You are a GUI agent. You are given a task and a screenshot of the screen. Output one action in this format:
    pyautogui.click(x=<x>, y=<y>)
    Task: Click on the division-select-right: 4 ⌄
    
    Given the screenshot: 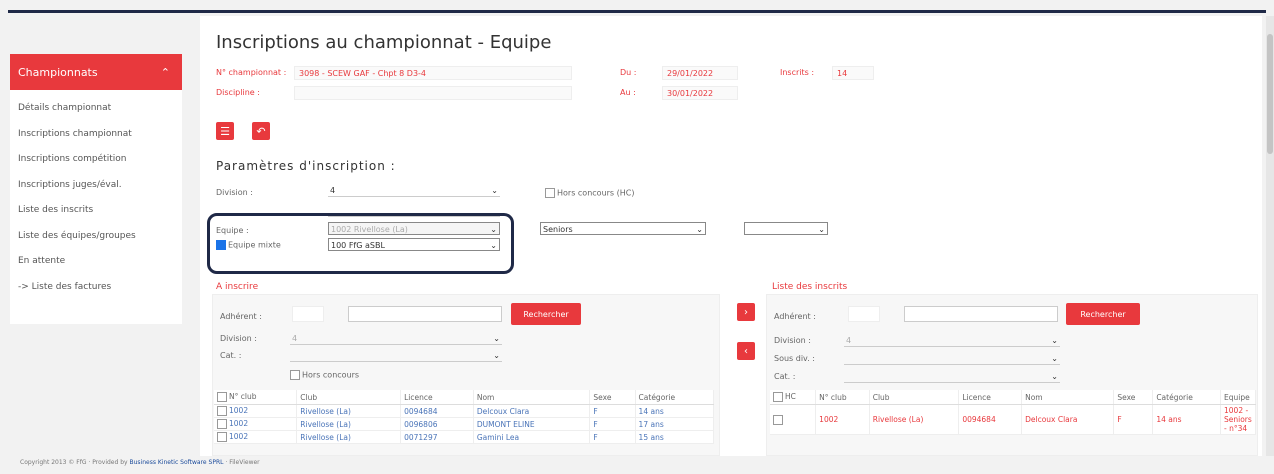 What is the action you would take?
    pyautogui.click(x=952, y=340)
    